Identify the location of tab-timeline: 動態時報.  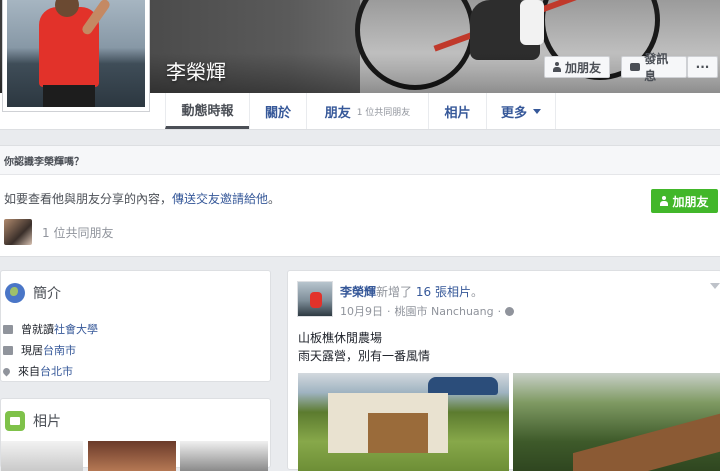
(207, 111).